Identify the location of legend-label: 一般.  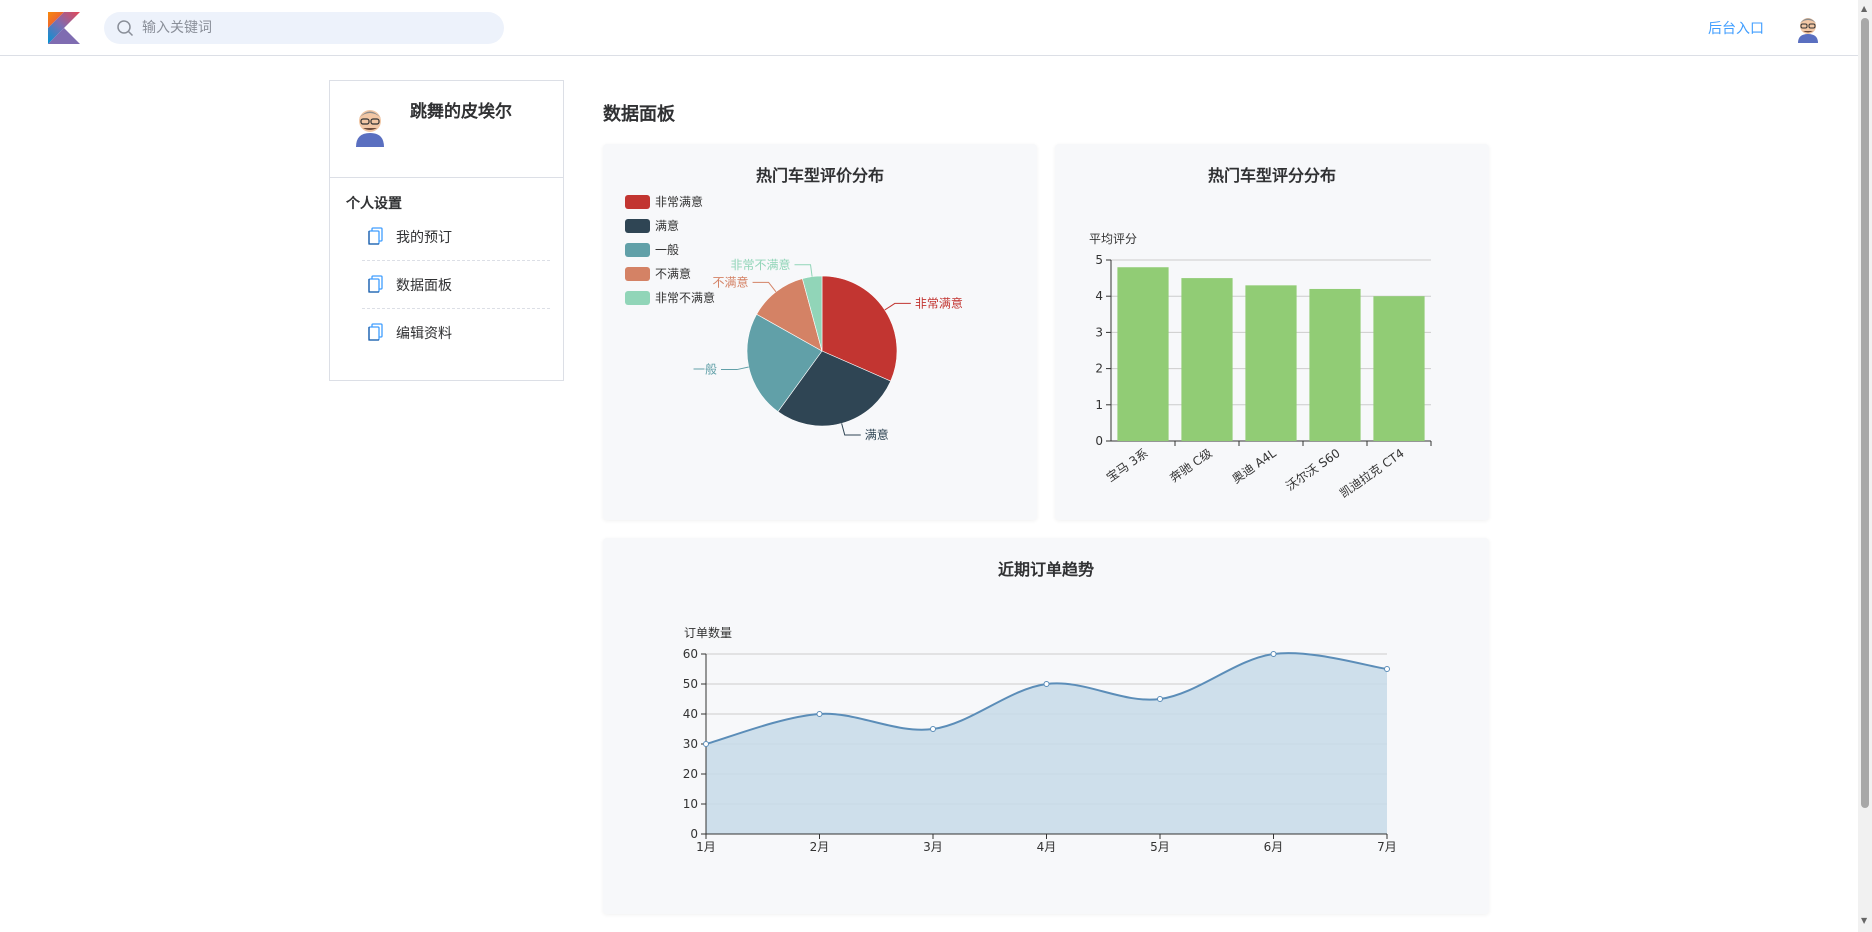
(667, 249).